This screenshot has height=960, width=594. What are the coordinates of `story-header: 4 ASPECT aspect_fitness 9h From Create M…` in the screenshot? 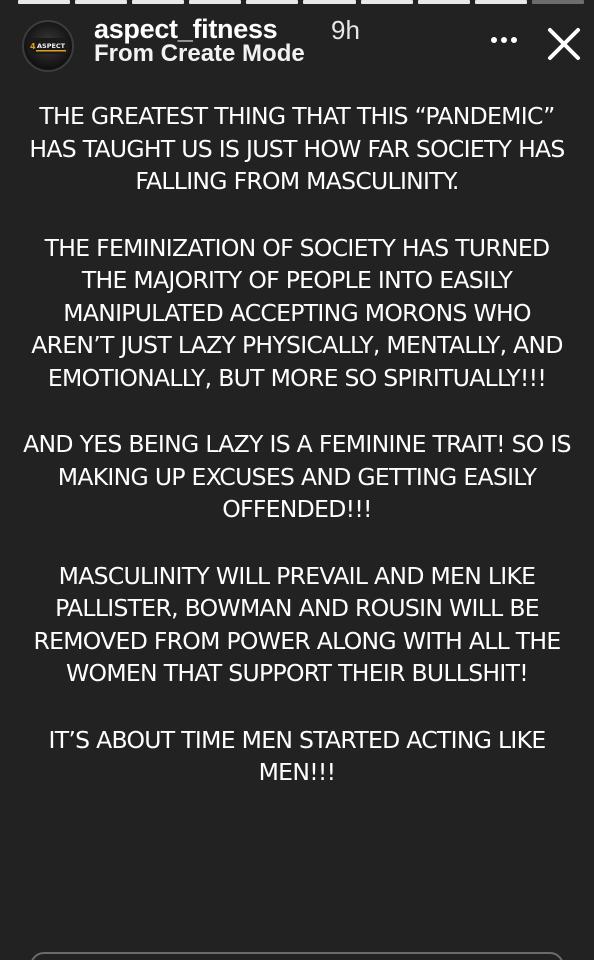 It's located at (297, 42).